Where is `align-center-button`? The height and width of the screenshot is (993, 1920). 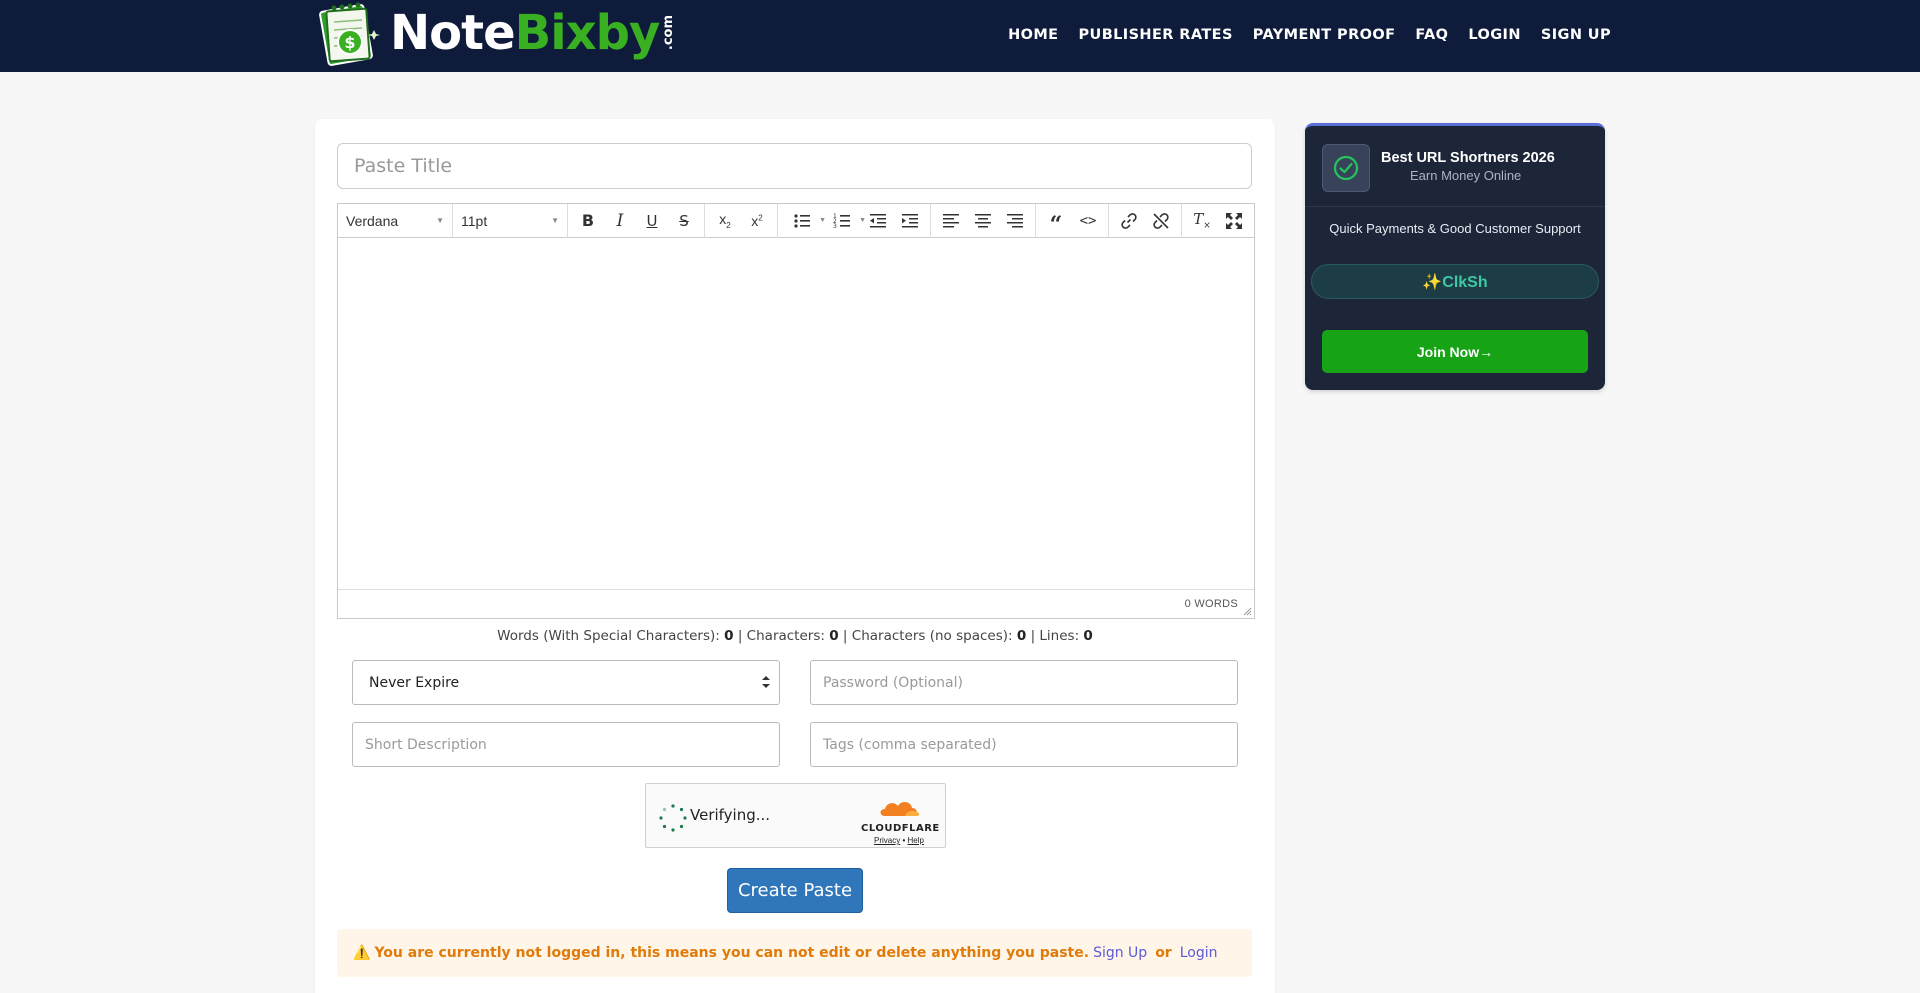 align-center-button is located at coordinates (983, 221).